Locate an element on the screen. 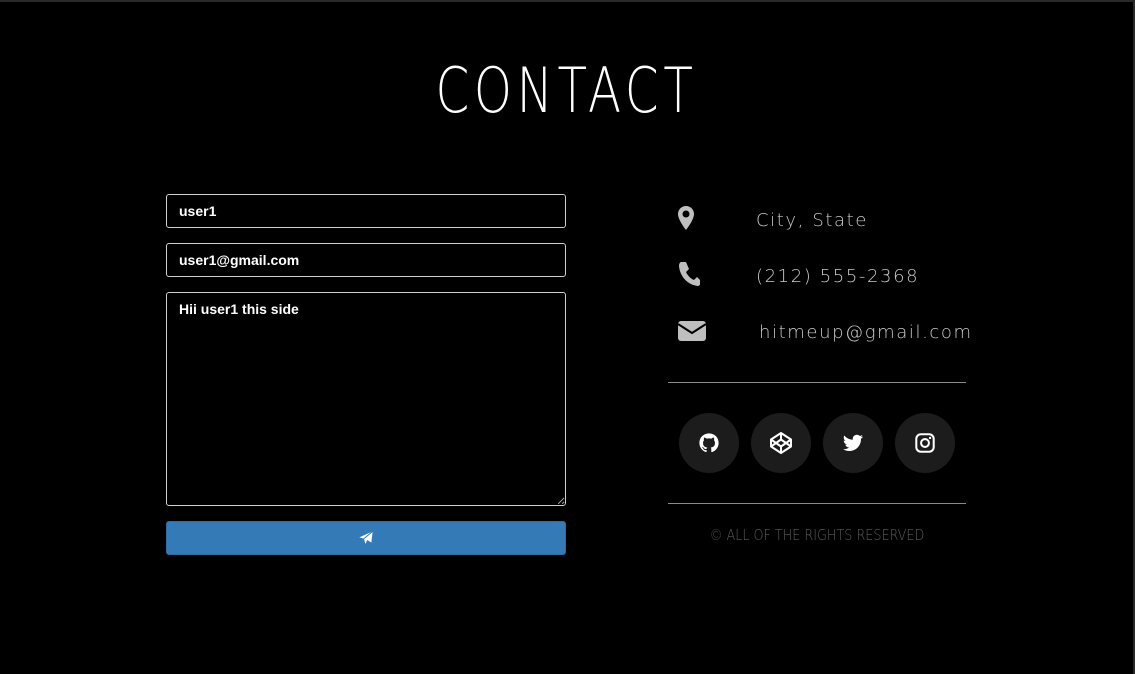 This screenshot has width=1135, height=674. phone-icon is located at coordinates (692, 274).